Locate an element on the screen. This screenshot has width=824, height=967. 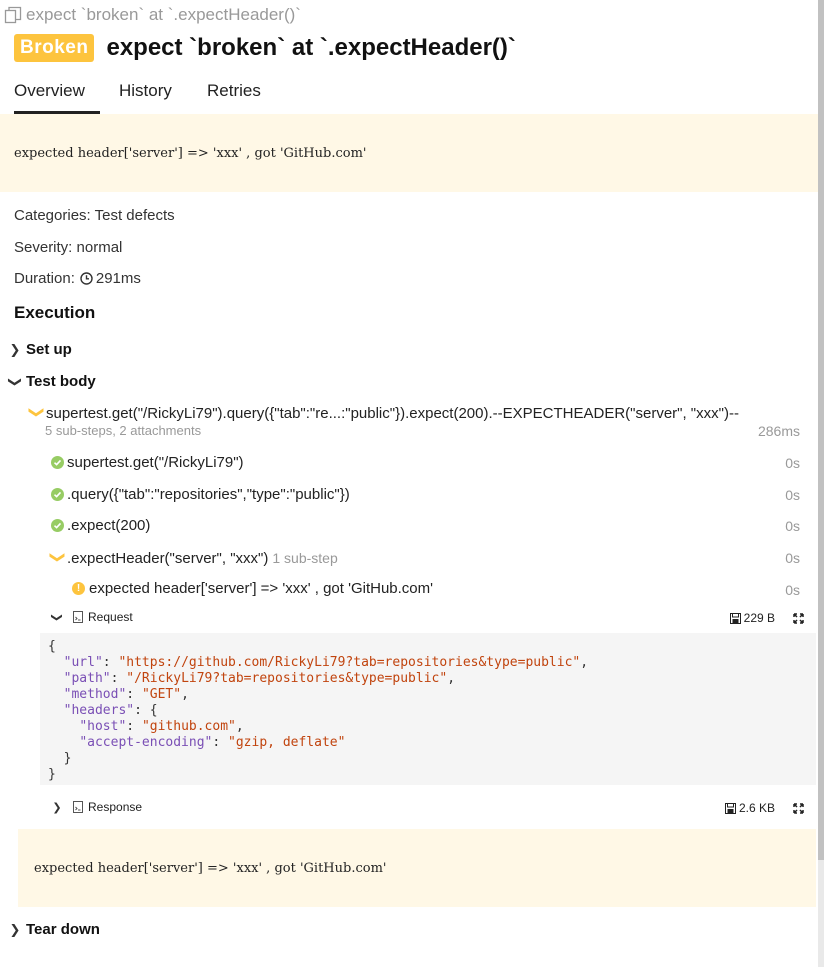
substep-expectheader-label: .expectHeader("server", "xxx") is located at coordinates (168, 558).